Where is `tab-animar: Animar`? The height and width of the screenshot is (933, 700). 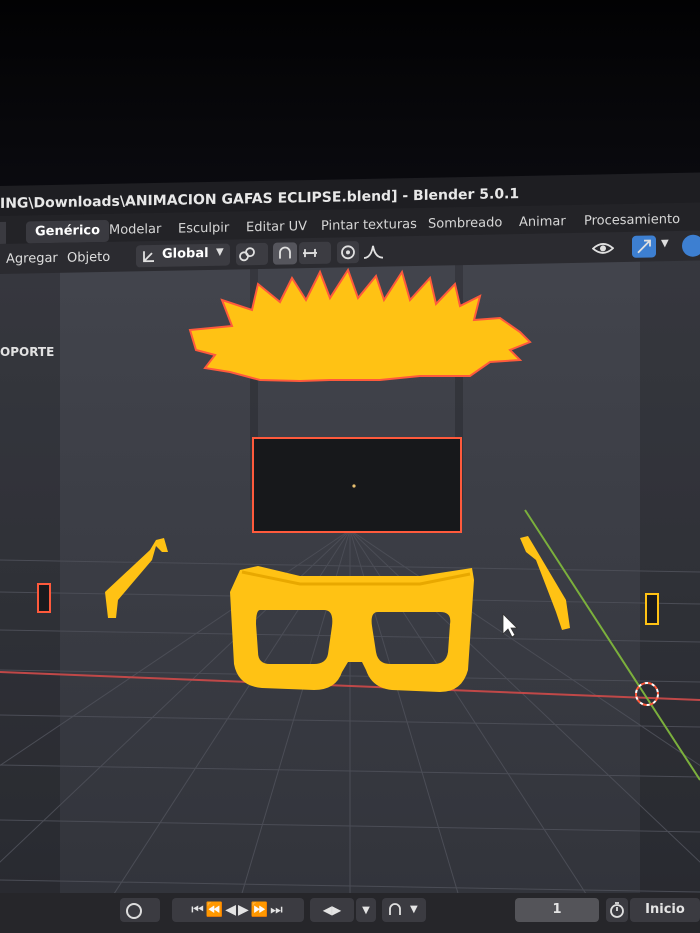
tab-animar: Animar is located at coordinates (542, 222).